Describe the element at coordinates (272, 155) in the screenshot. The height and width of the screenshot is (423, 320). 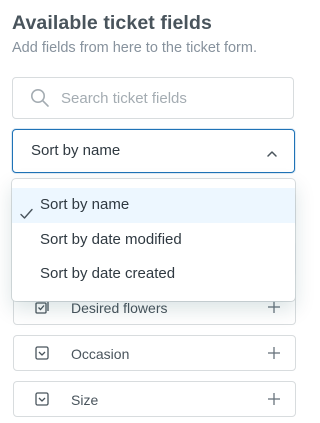
I see `chevron-up-icon` at that location.